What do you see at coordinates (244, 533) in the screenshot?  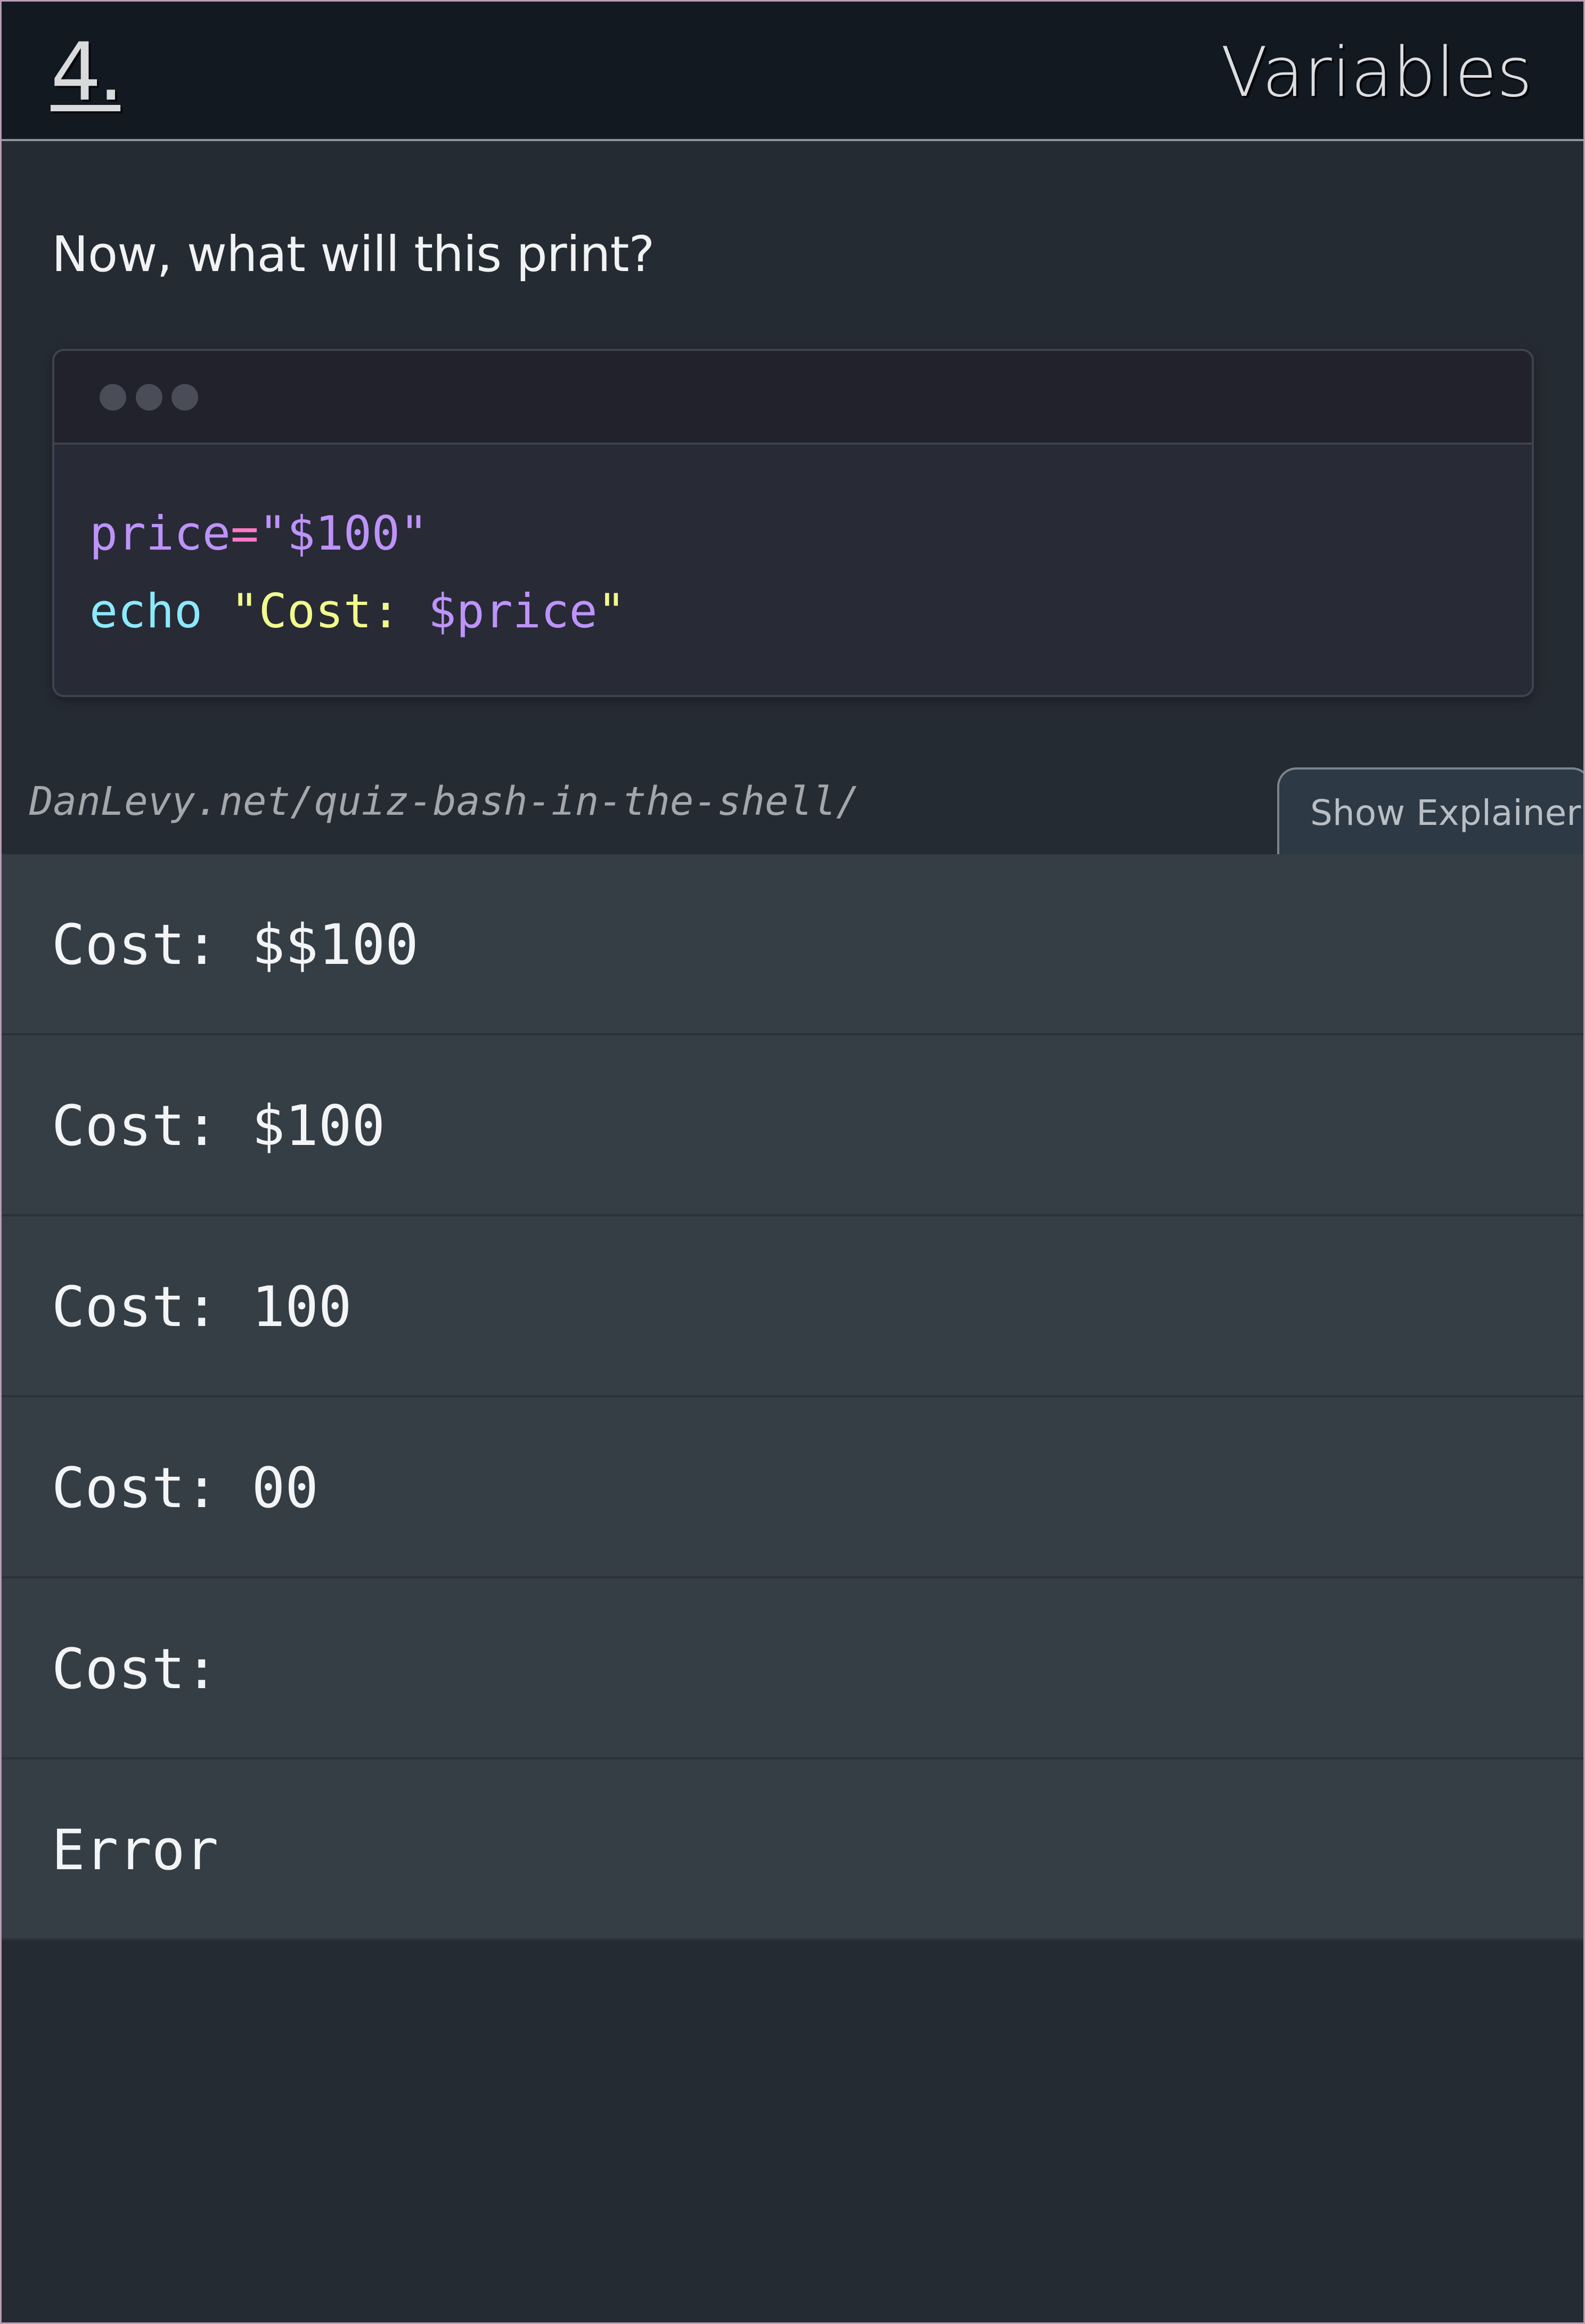 I see `code-token: =` at bounding box center [244, 533].